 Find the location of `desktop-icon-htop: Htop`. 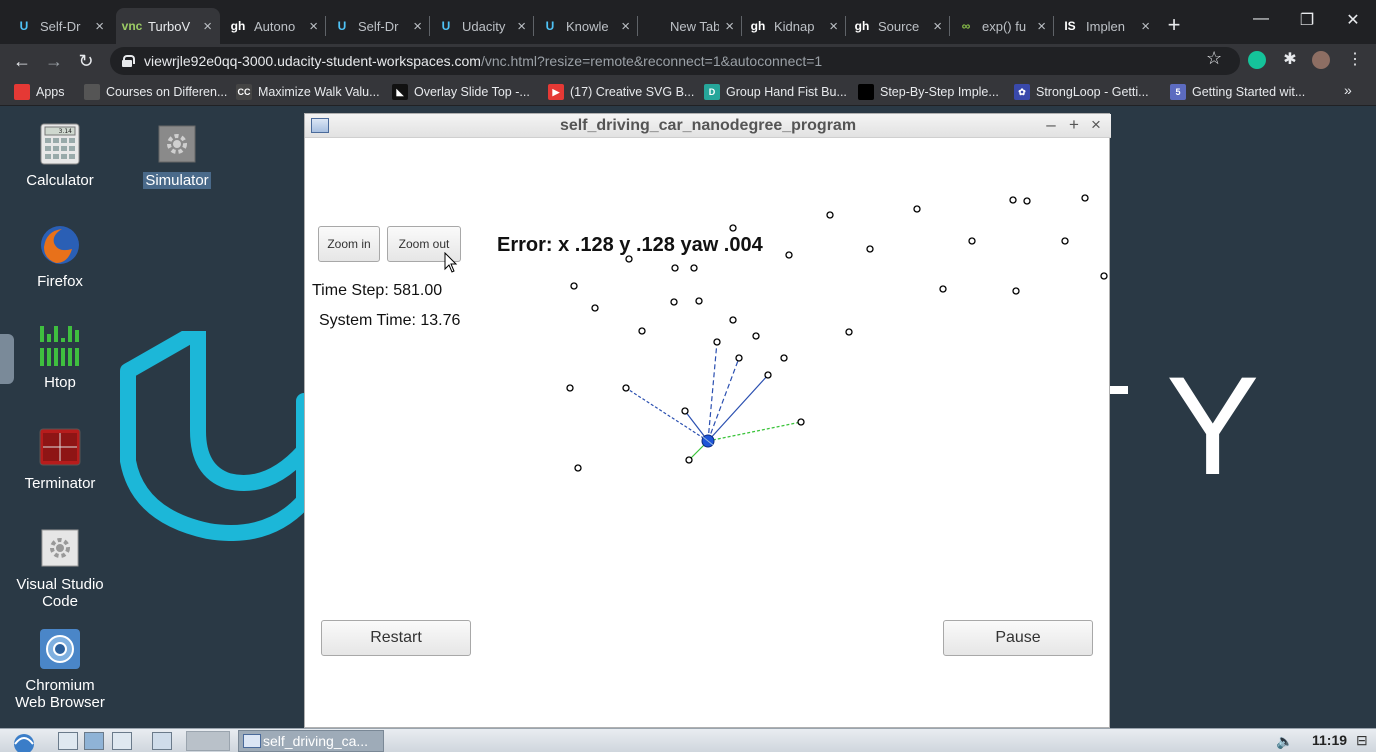

desktop-icon-htop: Htop is located at coordinates (60, 357).